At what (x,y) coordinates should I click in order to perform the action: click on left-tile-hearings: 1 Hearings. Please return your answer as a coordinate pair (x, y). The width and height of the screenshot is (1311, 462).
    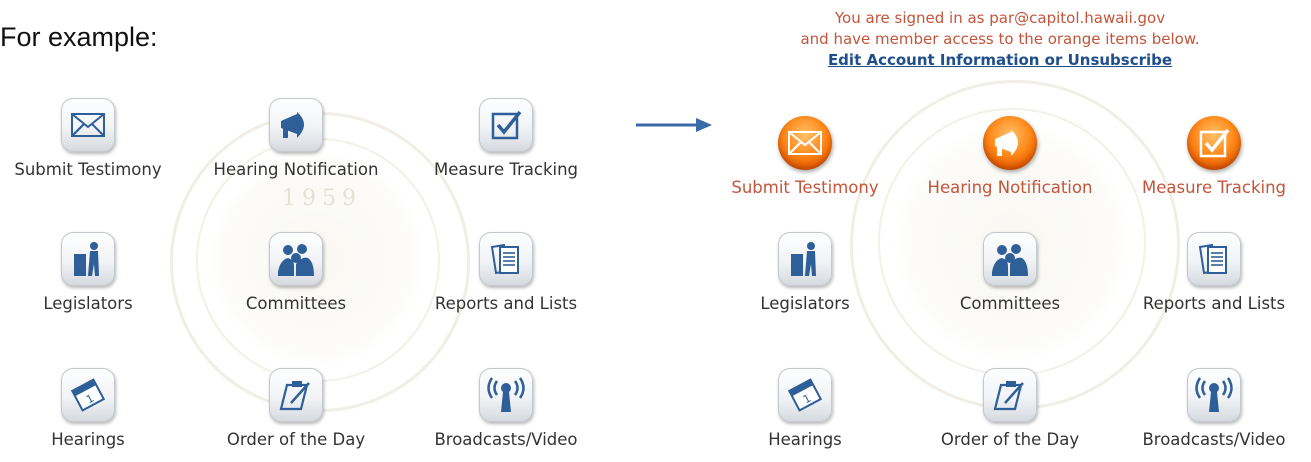
    Looking at the image, I should click on (89, 414).